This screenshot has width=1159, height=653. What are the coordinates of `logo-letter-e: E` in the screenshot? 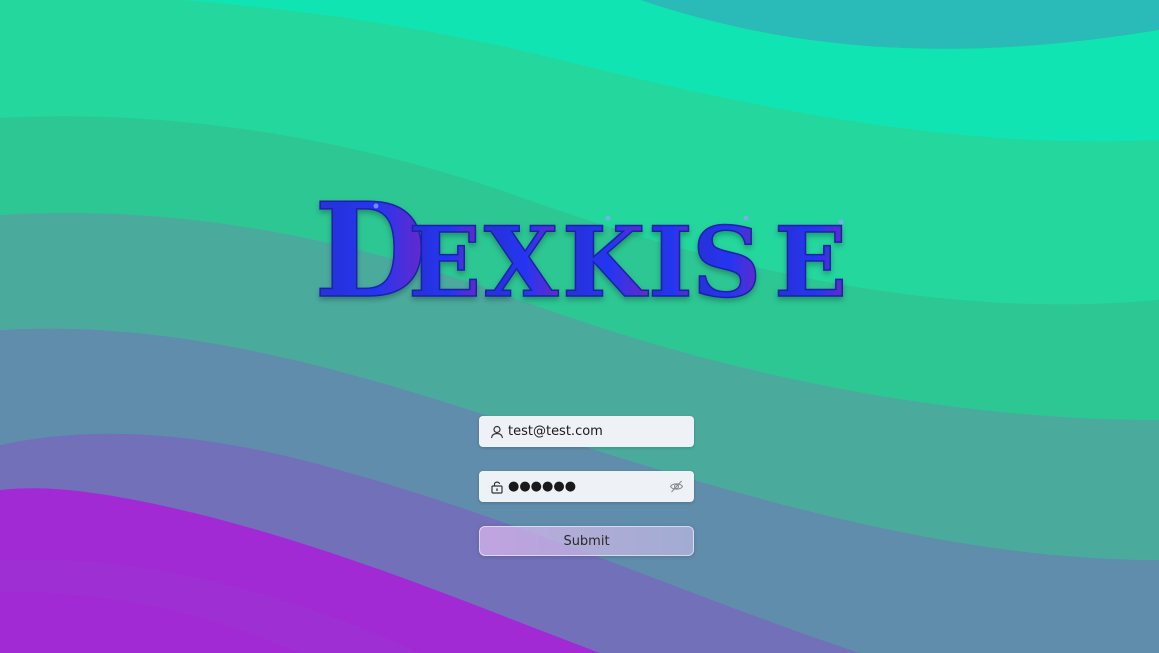 It's located at (444, 261).